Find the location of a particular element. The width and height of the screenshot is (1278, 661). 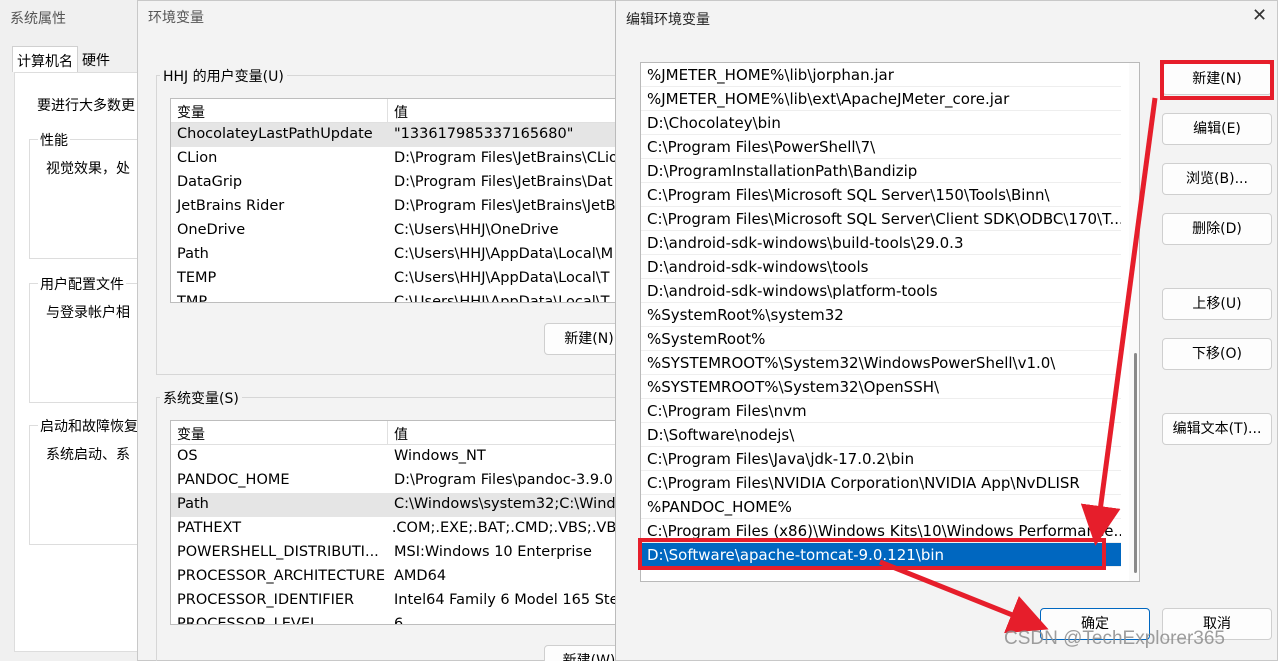

watermark: CSDN @TechExplorer365 is located at coordinates (1114, 638).